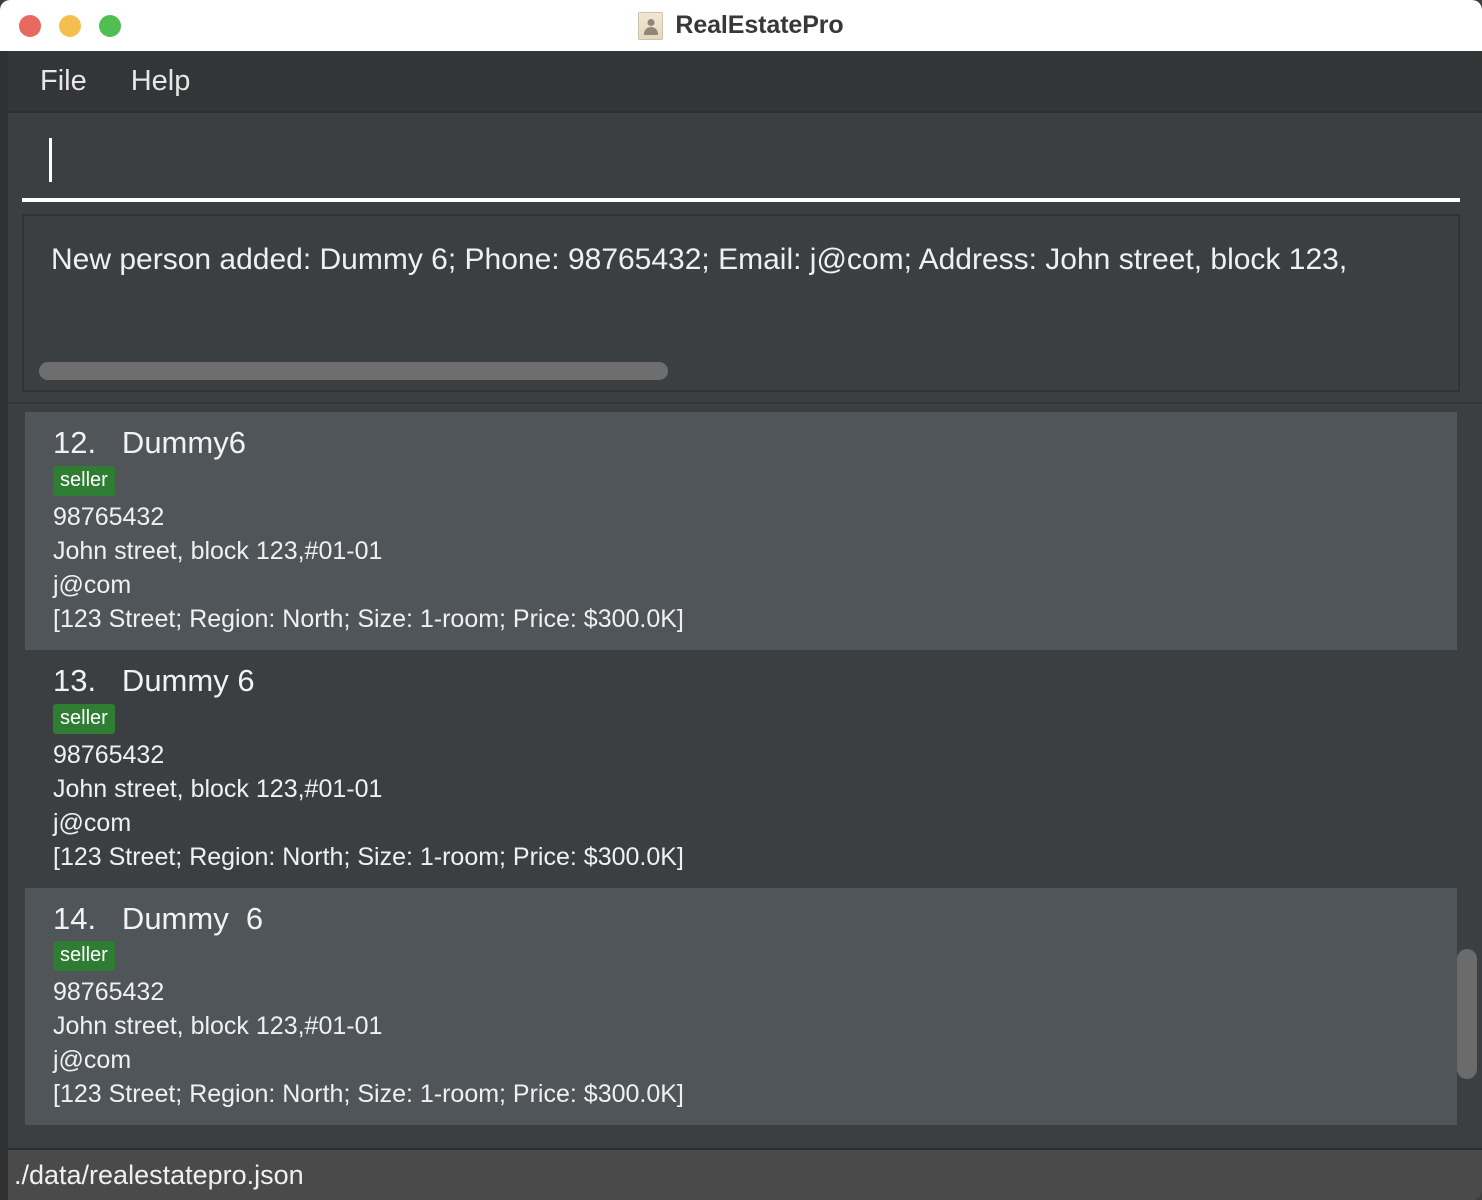  I want to click on zoom-window-button, so click(110, 25).